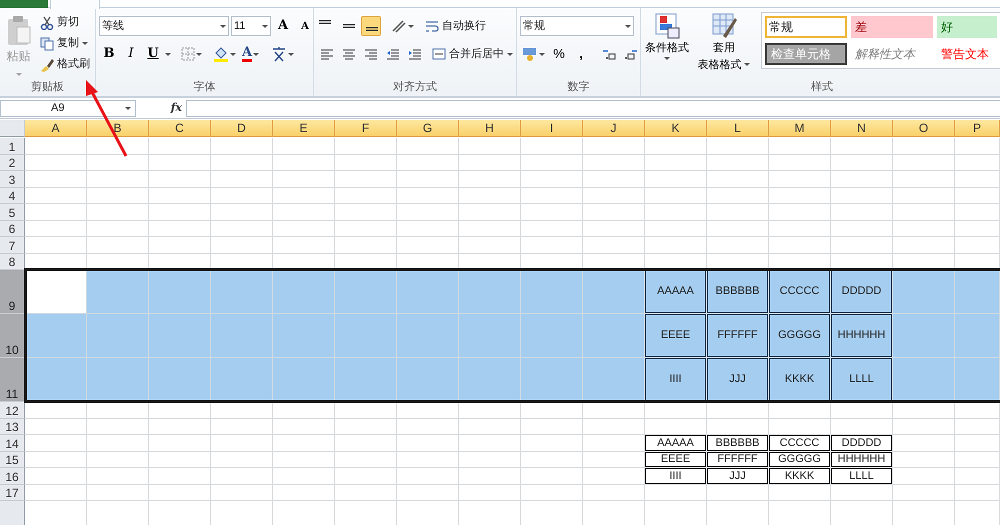 The image size is (1000, 525). I want to click on format-painter-button: 格式刷, so click(65, 64).